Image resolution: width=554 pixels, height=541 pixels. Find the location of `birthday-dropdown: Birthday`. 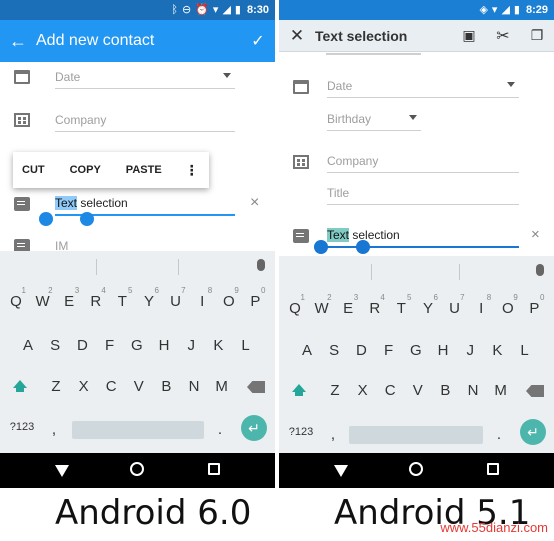

birthday-dropdown: Birthday is located at coordinates (374, 121).